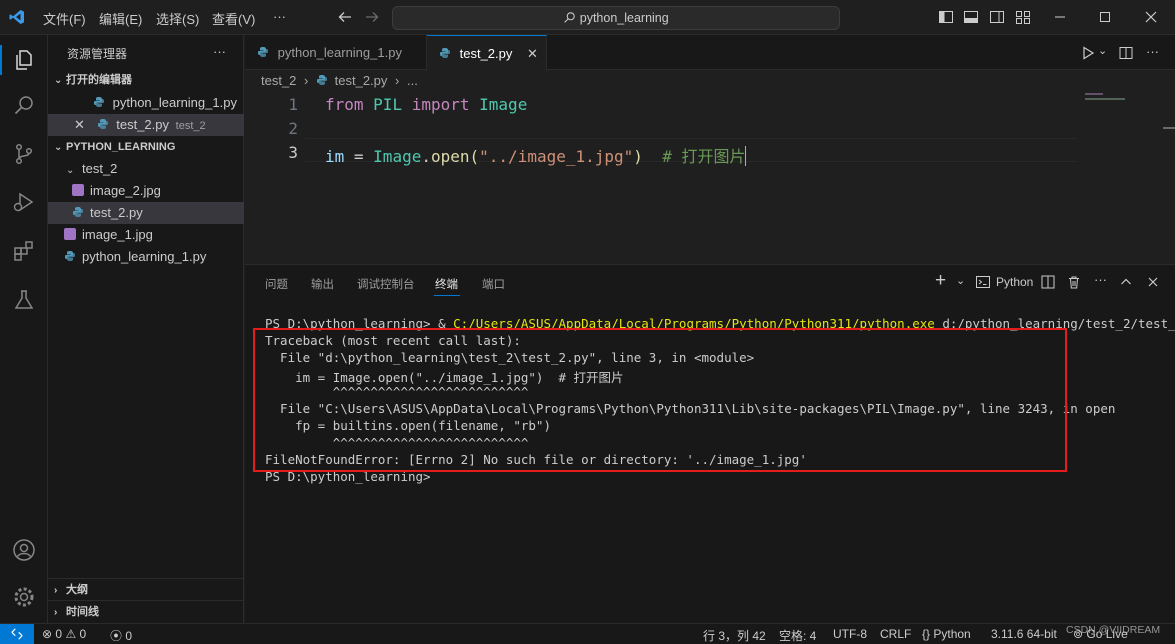 This screenshot has width=1175, height=644. I want to click on ports-status: ⦿ 0, so click(121, 635).